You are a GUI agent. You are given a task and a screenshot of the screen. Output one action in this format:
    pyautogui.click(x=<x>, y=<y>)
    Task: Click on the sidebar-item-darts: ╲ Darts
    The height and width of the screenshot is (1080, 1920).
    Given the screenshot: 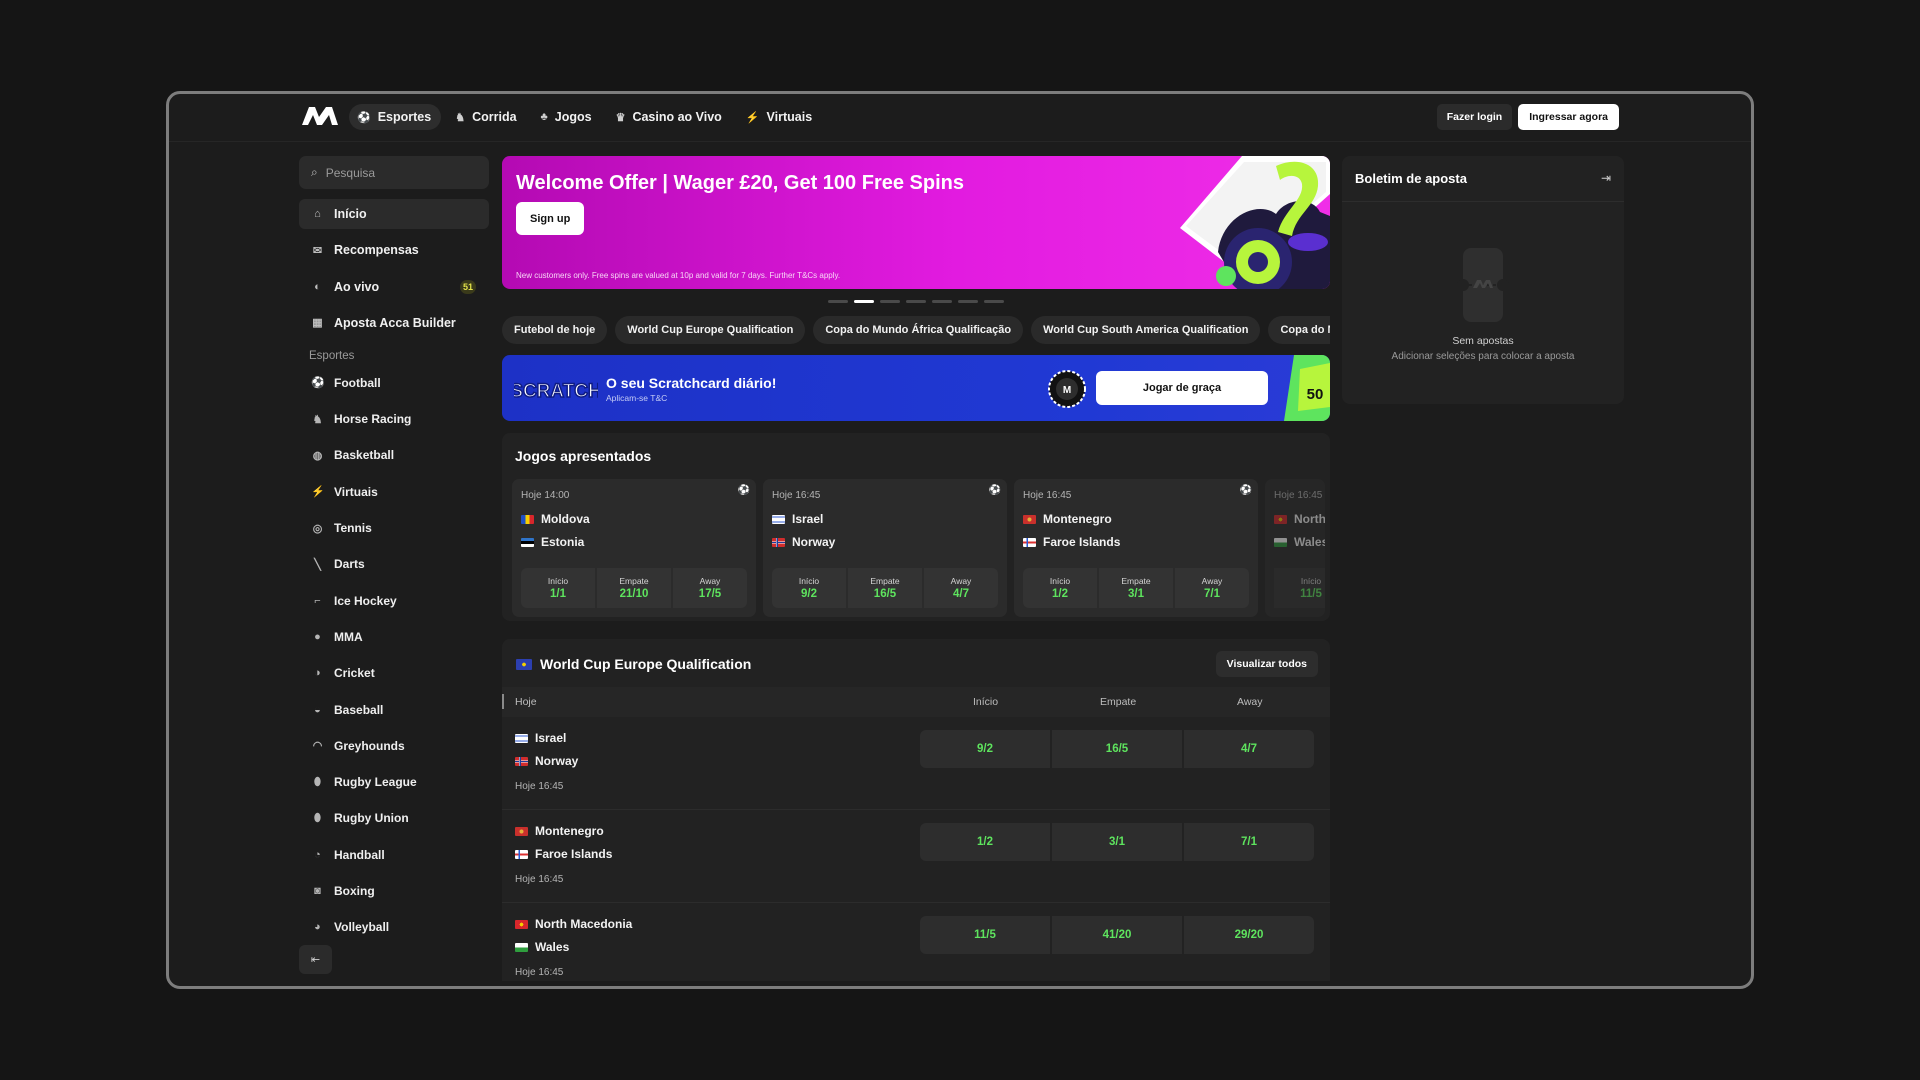 What is the action you would take?
    pyautogui.click(x=394, y=564)
    